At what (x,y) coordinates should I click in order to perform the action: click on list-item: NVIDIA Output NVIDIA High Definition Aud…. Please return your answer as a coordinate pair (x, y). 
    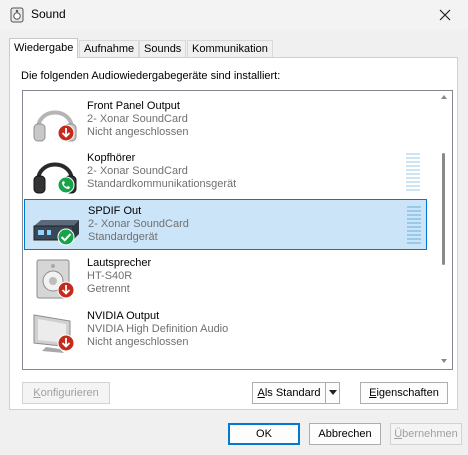
    Looking at the image, I should click on (225, 330).